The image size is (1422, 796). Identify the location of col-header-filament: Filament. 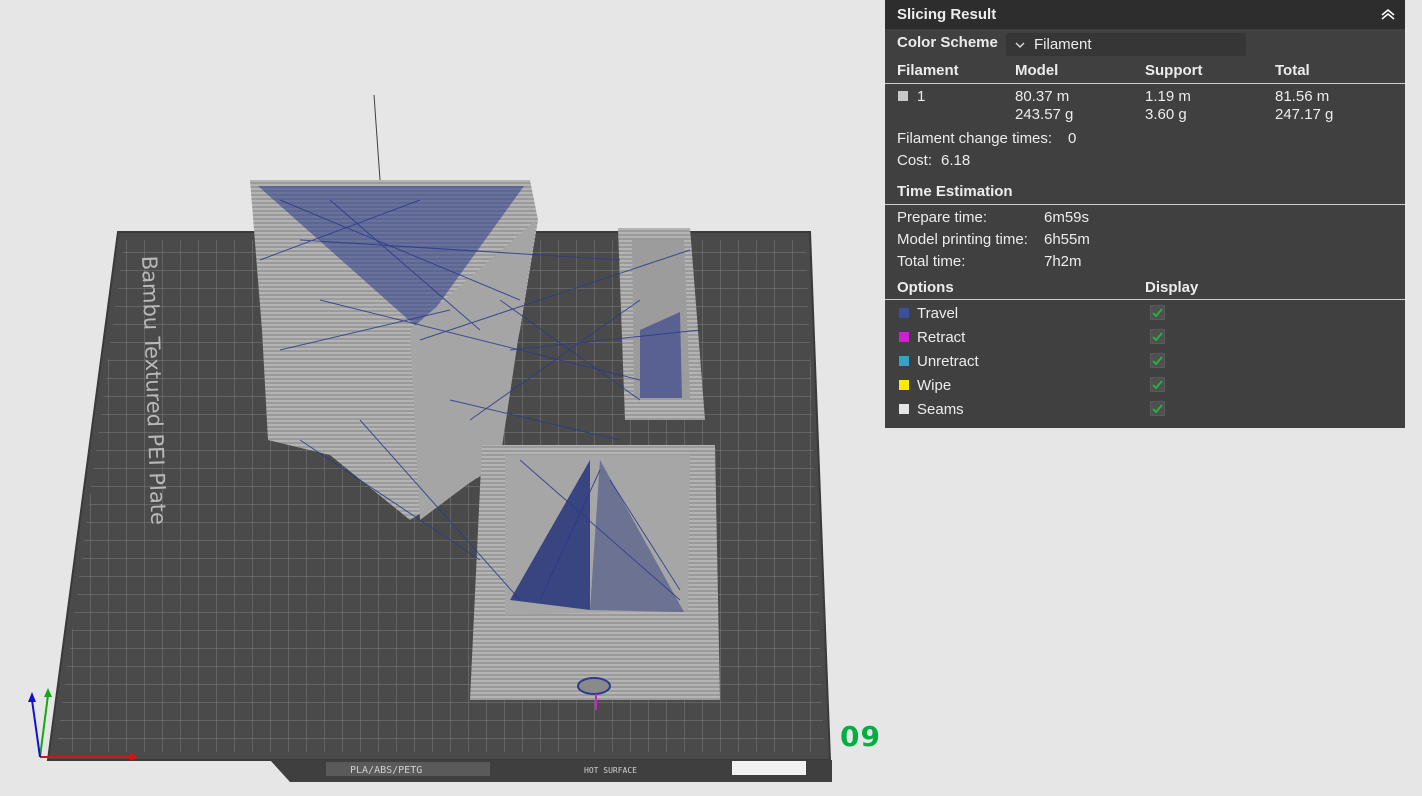
(928, 70).